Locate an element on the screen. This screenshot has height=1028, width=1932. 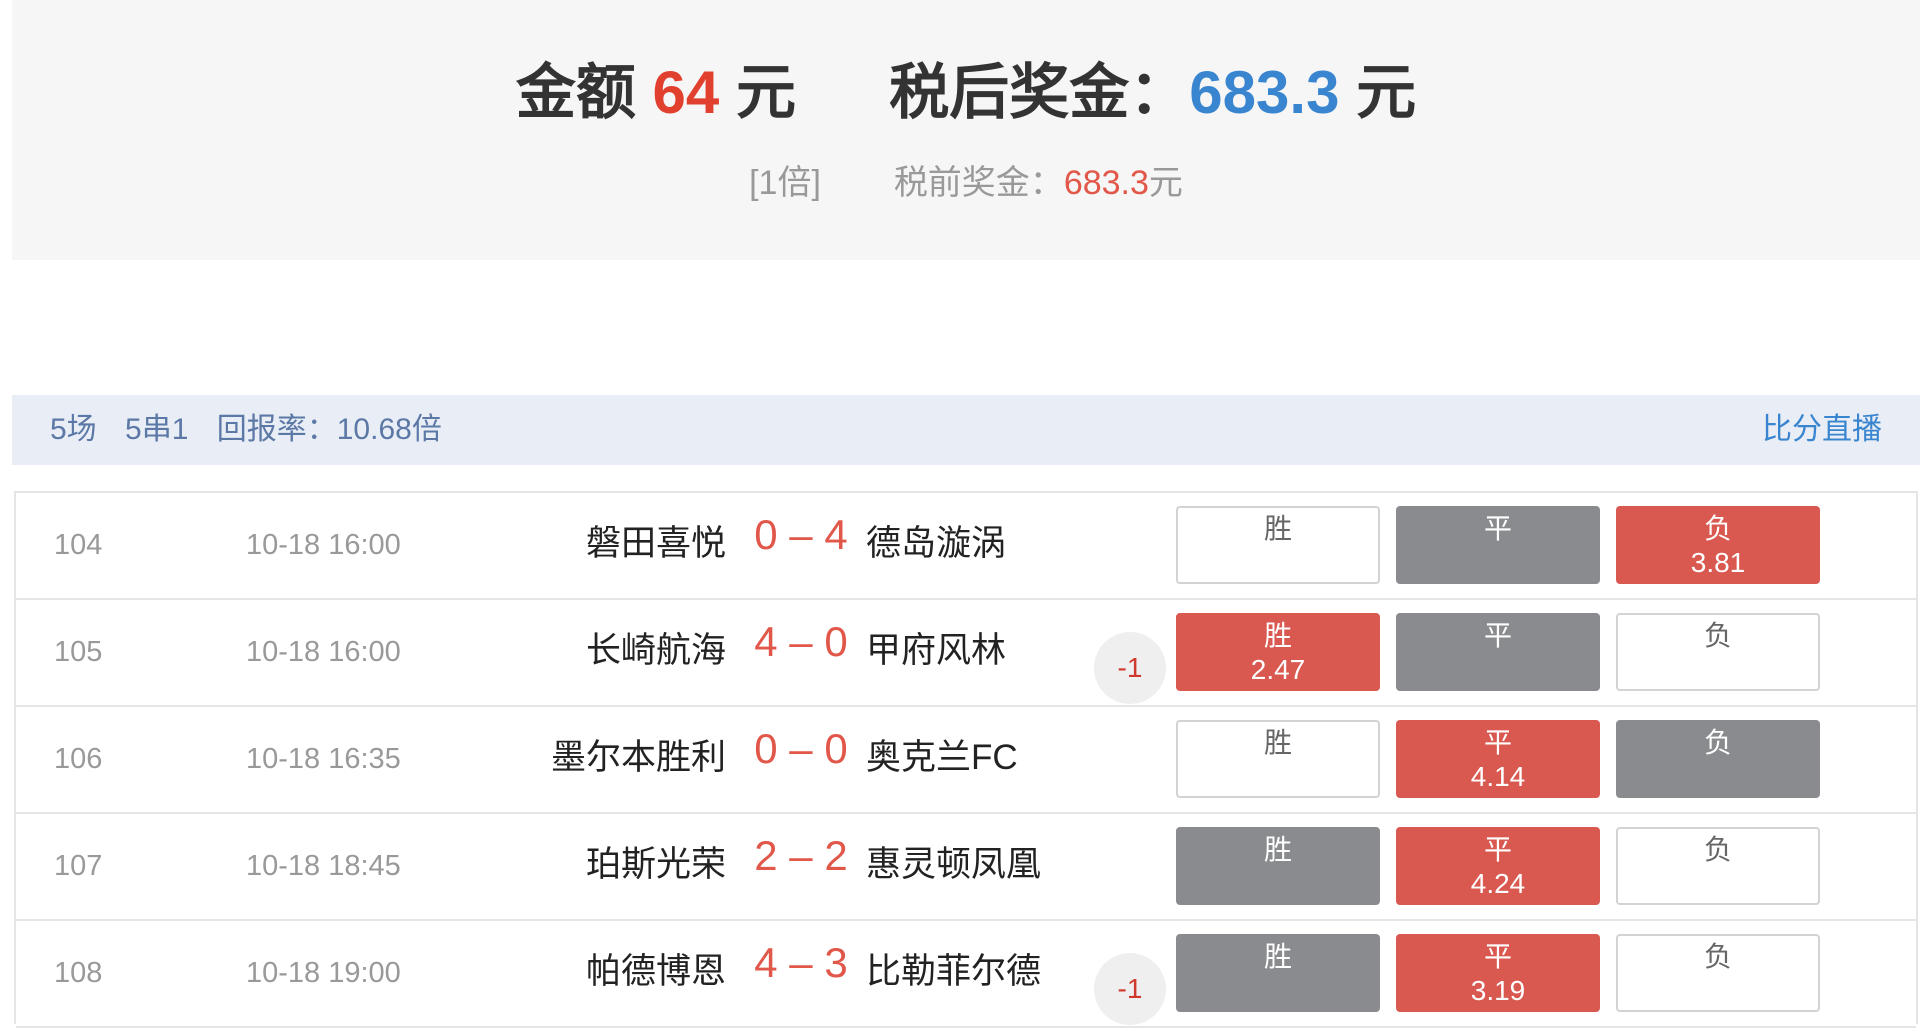
amount-value: 64 is located at coordinates (686, 92).